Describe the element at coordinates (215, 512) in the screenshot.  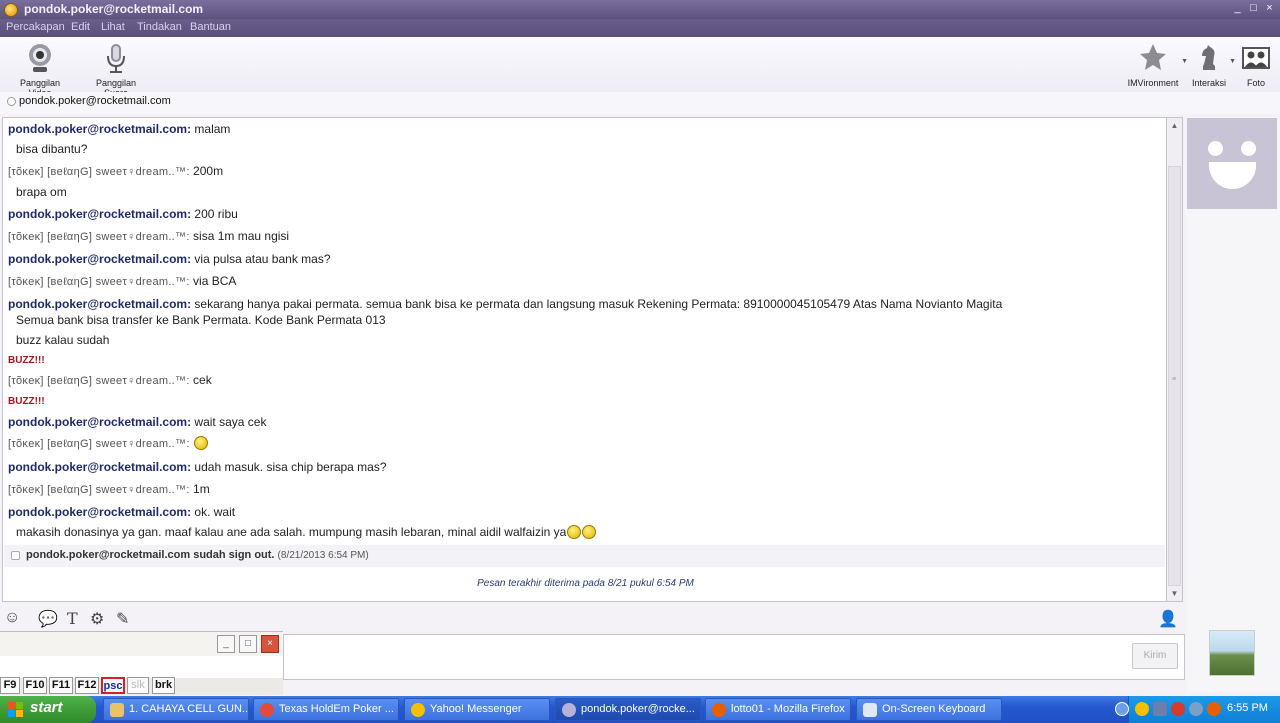
I see `message-text: ok. wait` at that location.